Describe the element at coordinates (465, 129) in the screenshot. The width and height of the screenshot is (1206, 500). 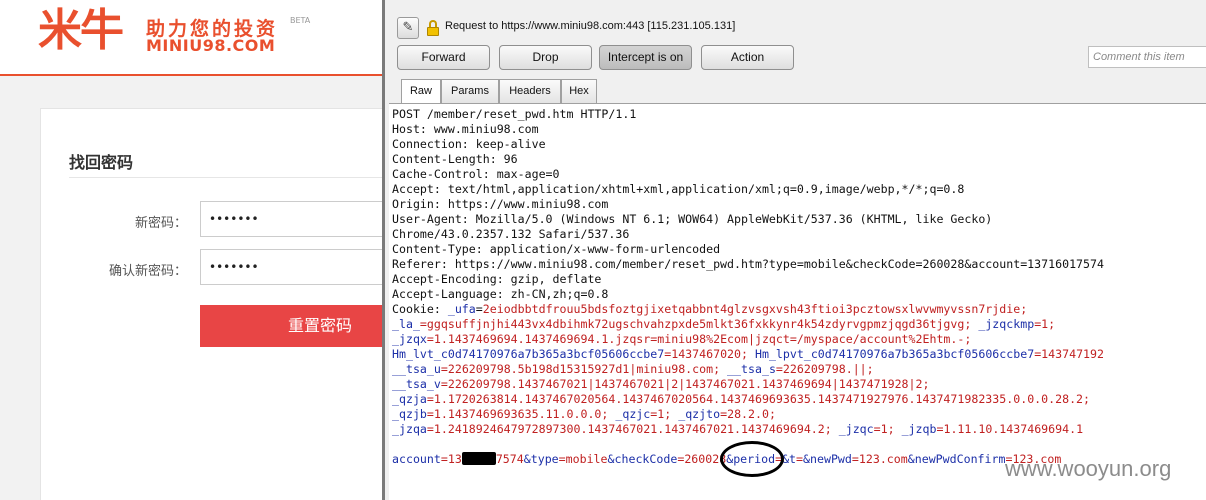
I see `request-header-line: Host: www.miniu98.com` at that location.